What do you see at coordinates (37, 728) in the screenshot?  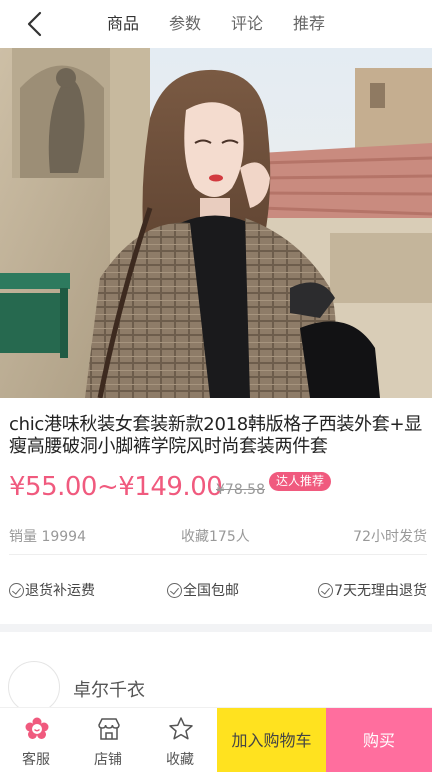 I see `customer-service-icon` at bounding box center [37, 728].